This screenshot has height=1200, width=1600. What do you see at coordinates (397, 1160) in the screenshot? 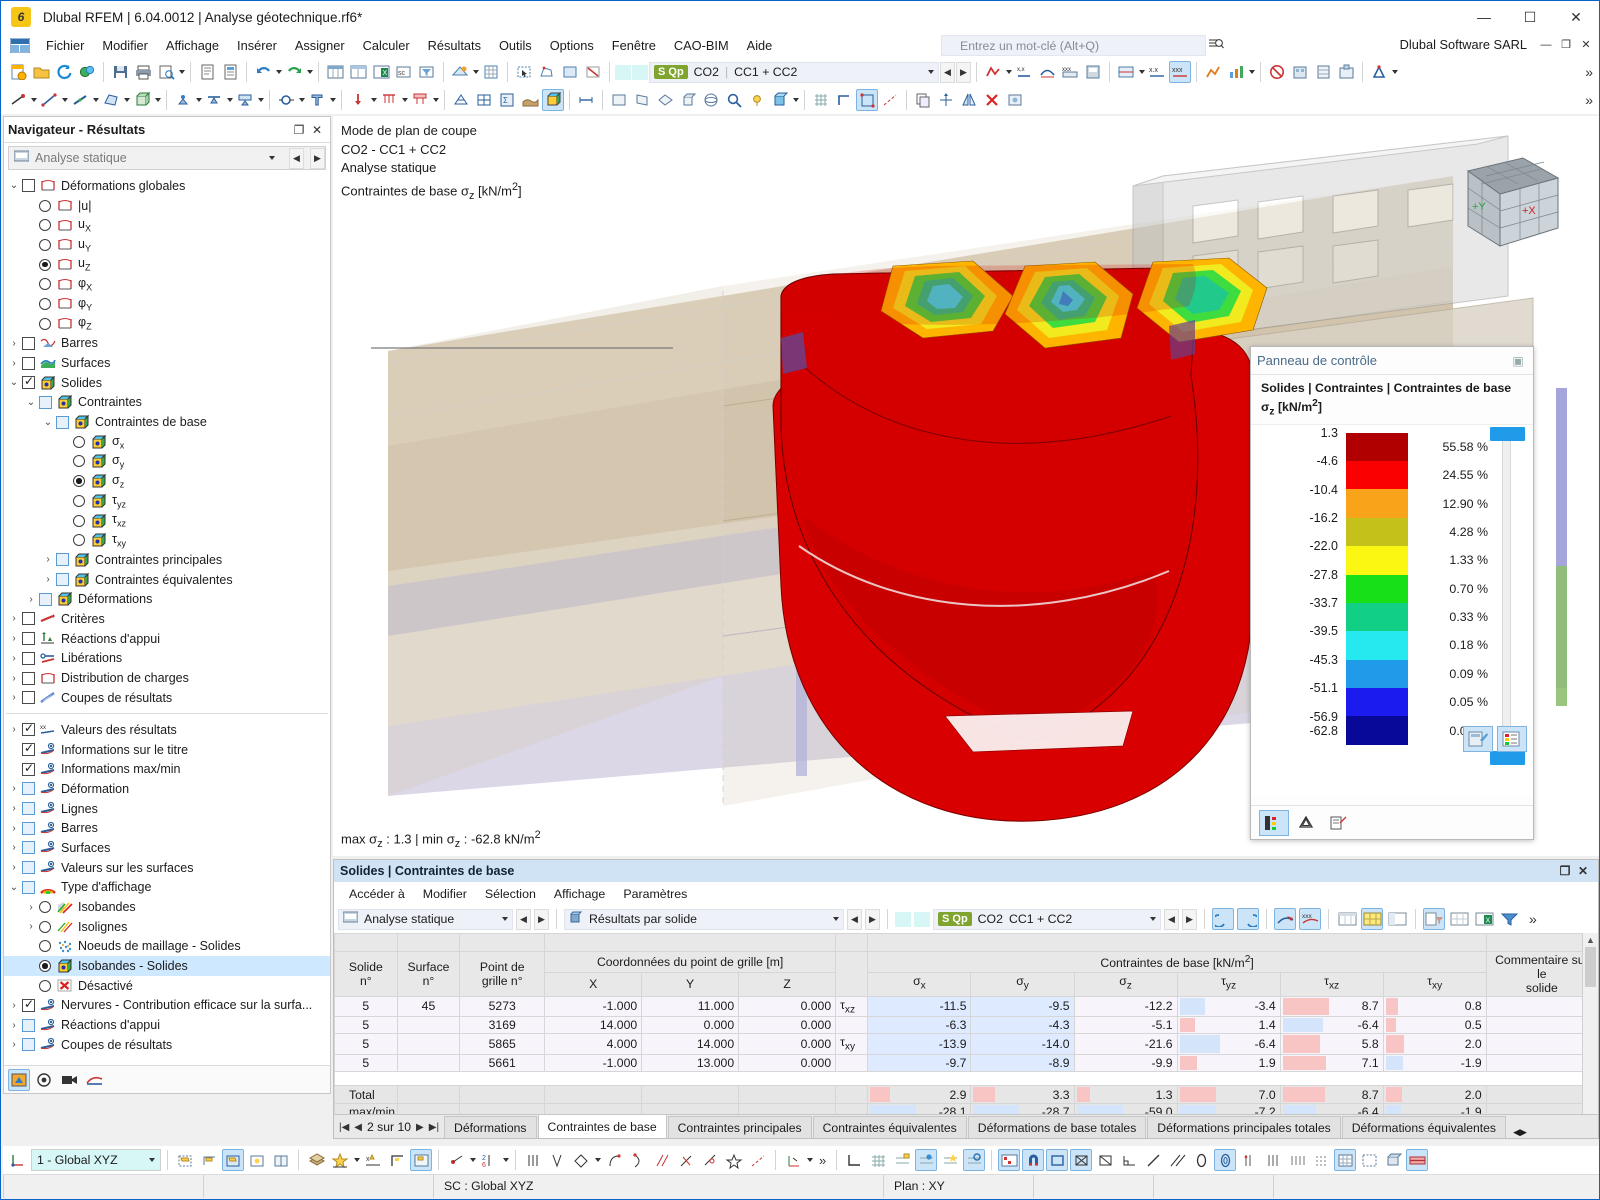
I see `snap-ortho-icon` at bounding box center [397, 1160].